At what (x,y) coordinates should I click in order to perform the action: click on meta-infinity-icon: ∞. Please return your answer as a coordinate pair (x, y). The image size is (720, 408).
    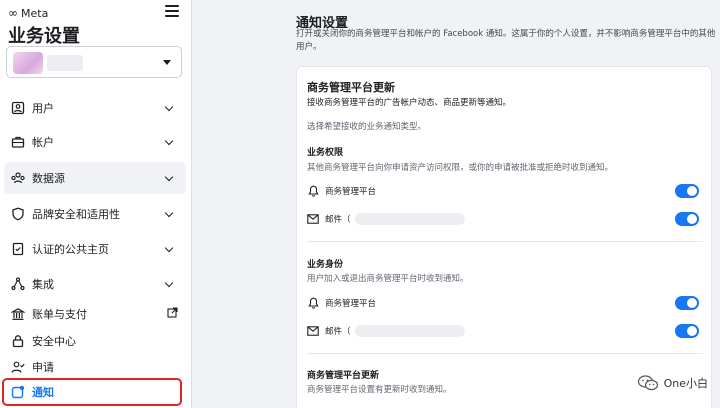
    Looking at the image, I should click on (13, 13).